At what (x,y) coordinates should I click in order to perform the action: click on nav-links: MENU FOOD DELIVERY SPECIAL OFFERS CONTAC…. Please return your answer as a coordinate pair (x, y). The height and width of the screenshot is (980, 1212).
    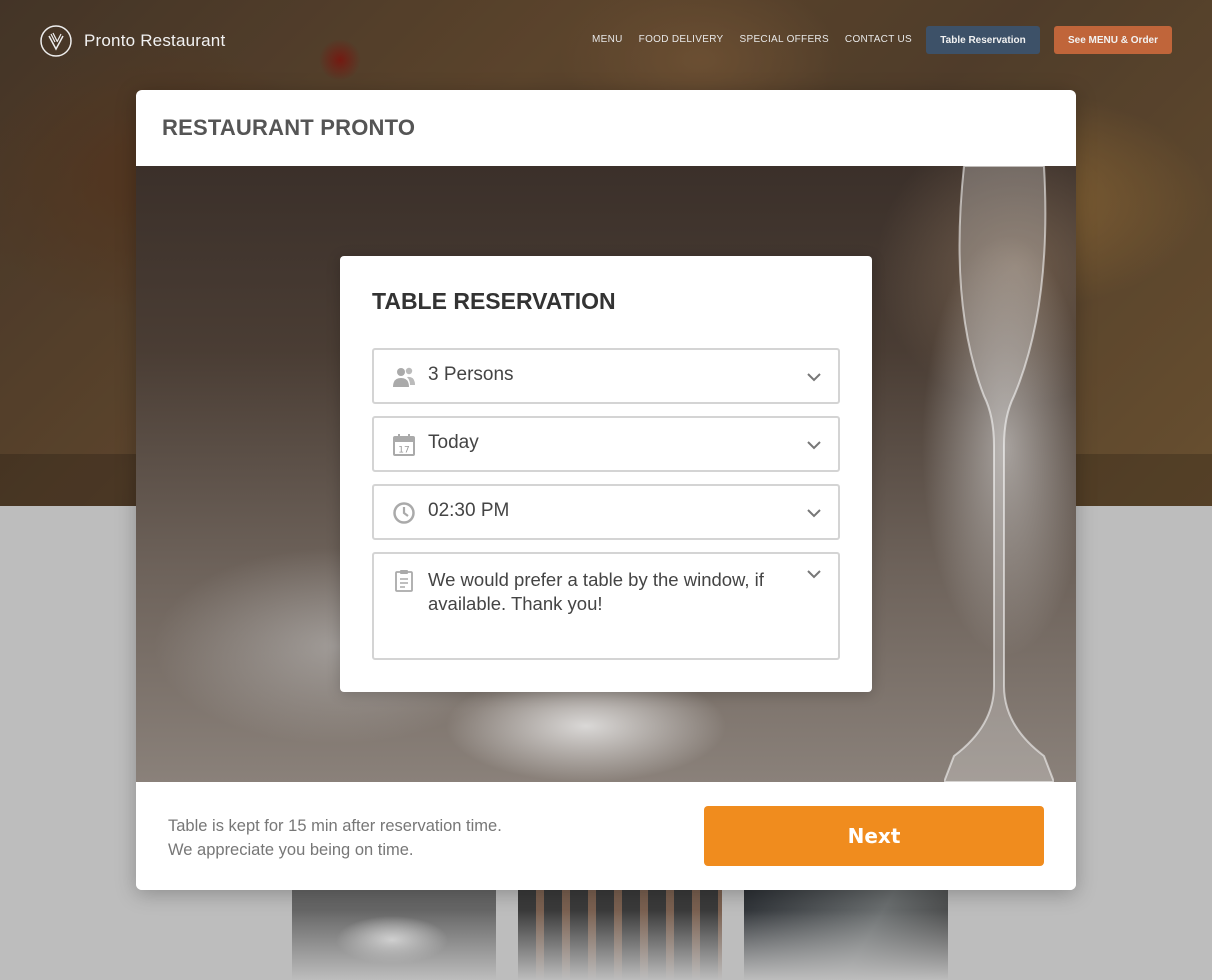
    Looking at the image, I should click on (752, 39).